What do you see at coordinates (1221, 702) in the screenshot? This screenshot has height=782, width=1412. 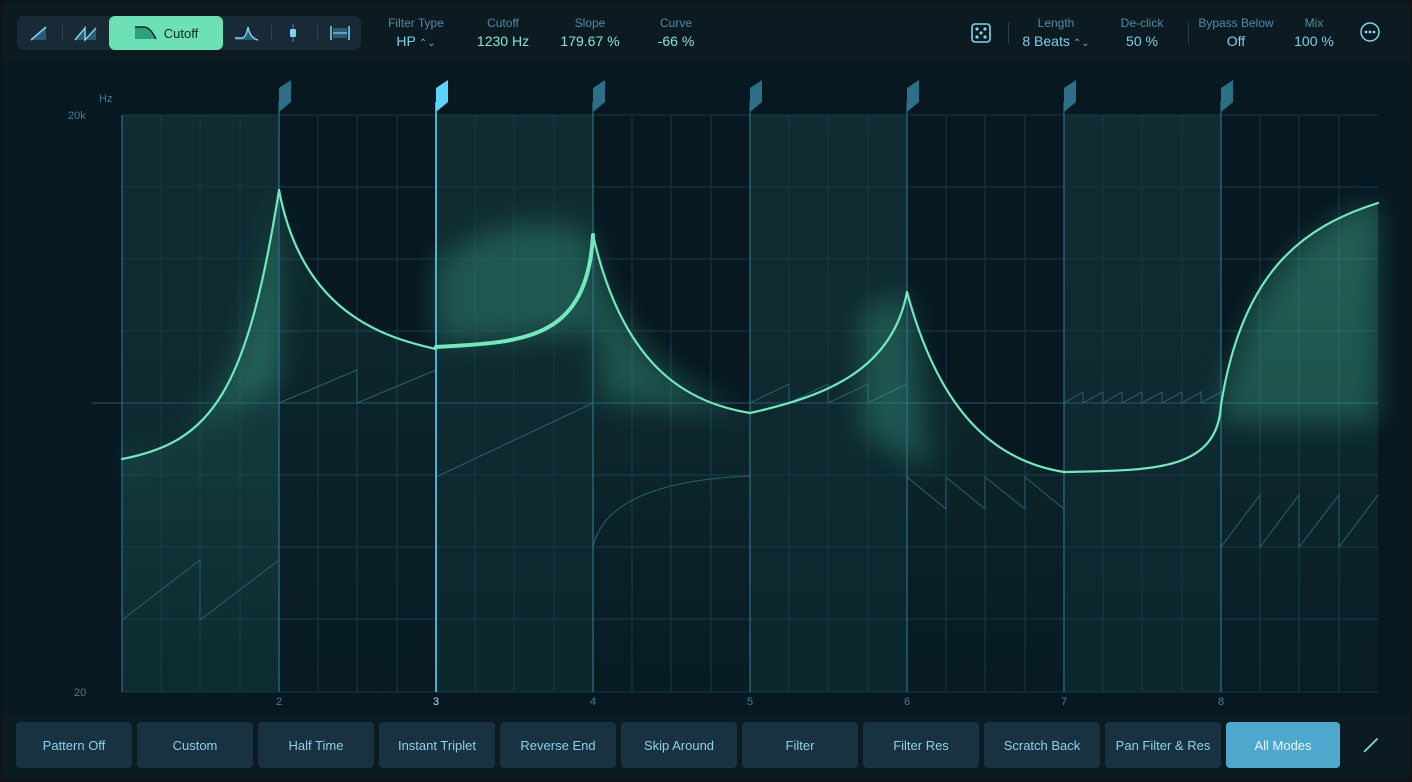 I see `beat-label: 8` at bounding box center [1221, 702].